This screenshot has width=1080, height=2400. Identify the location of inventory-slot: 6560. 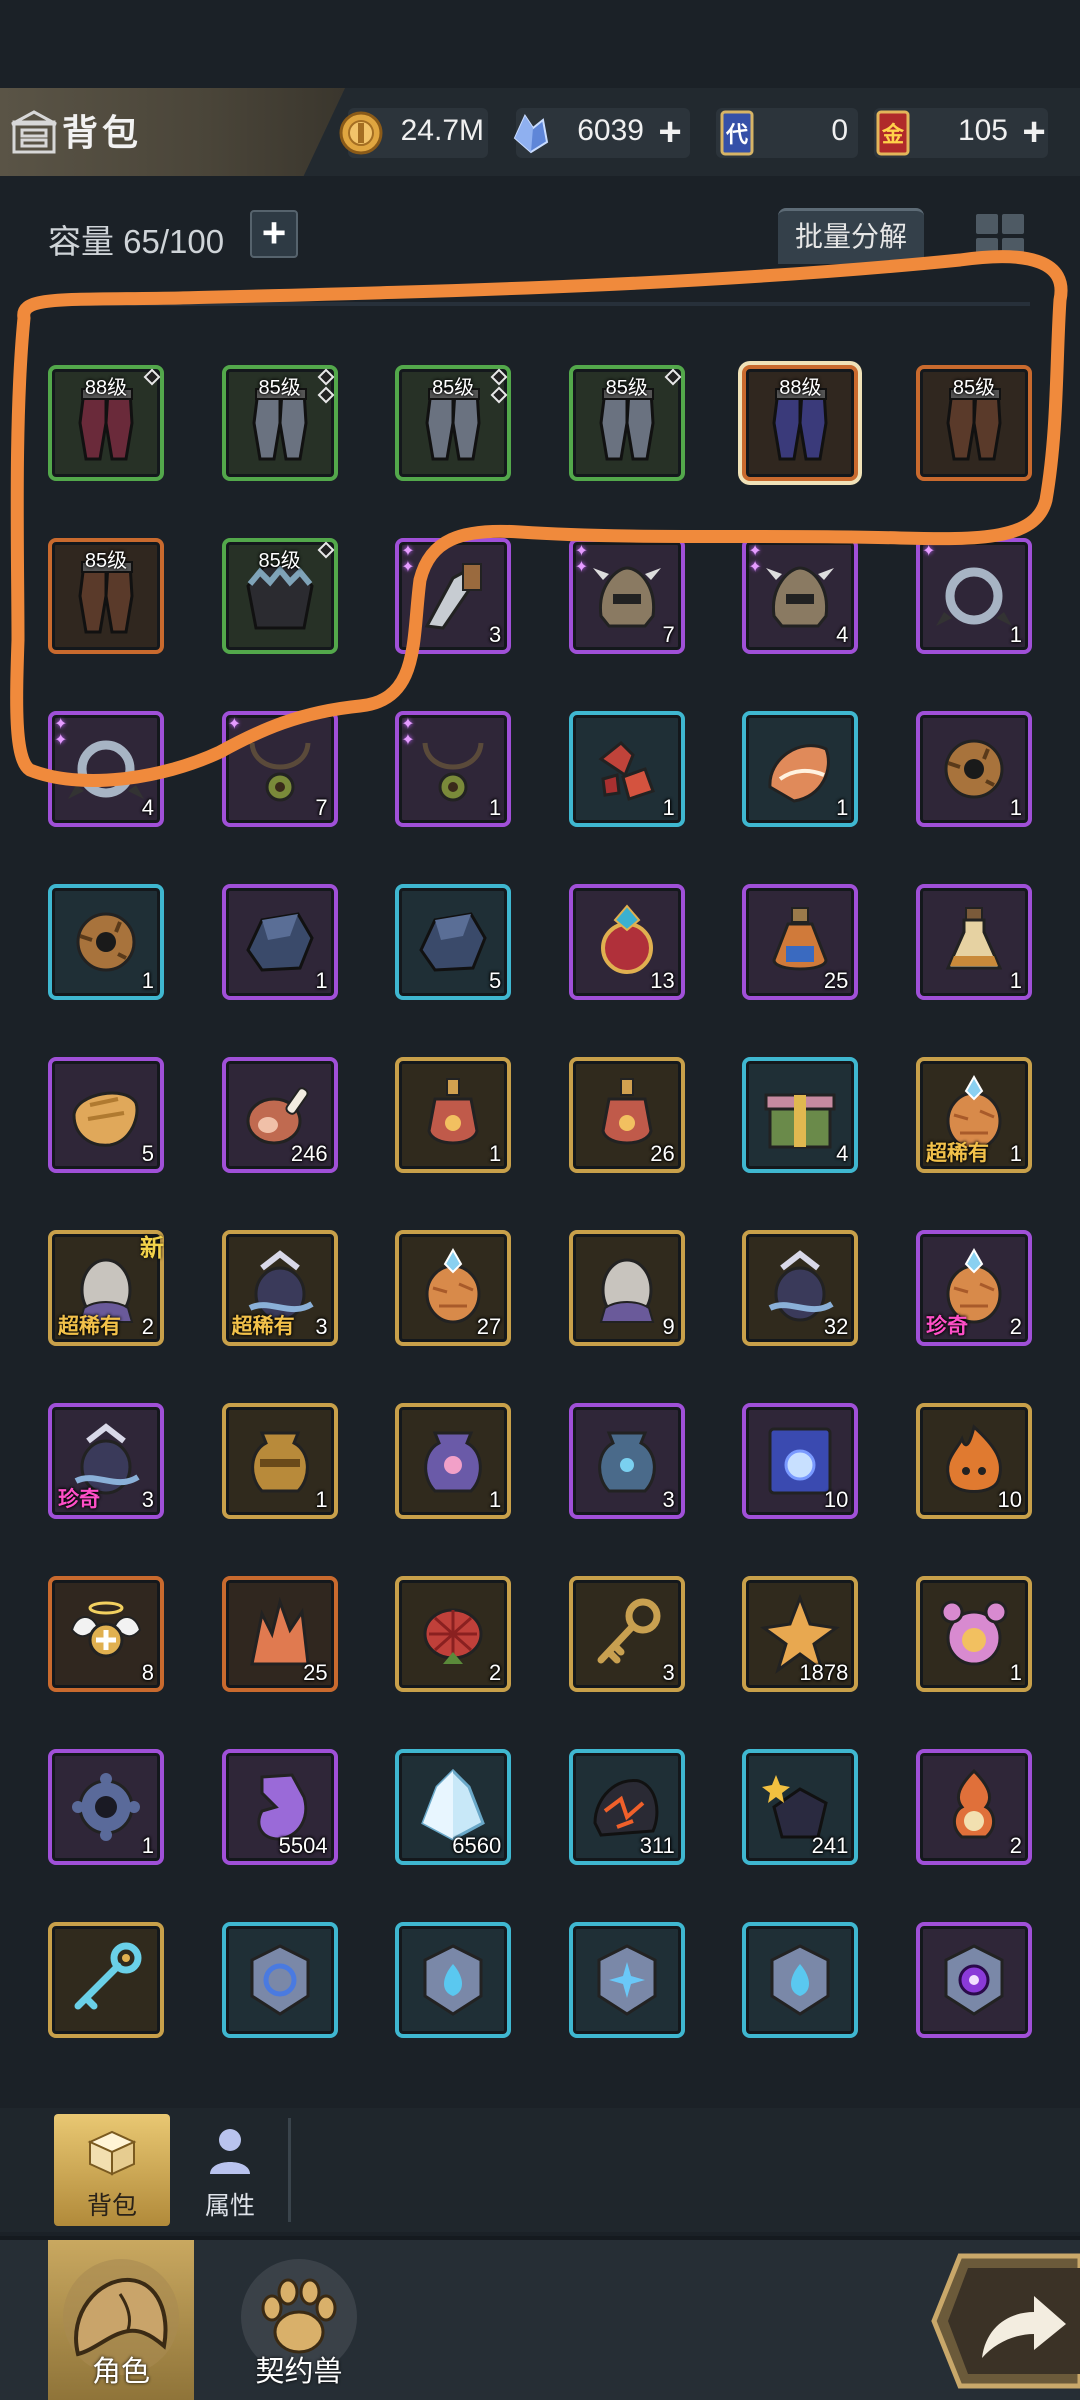
(453, 1807).